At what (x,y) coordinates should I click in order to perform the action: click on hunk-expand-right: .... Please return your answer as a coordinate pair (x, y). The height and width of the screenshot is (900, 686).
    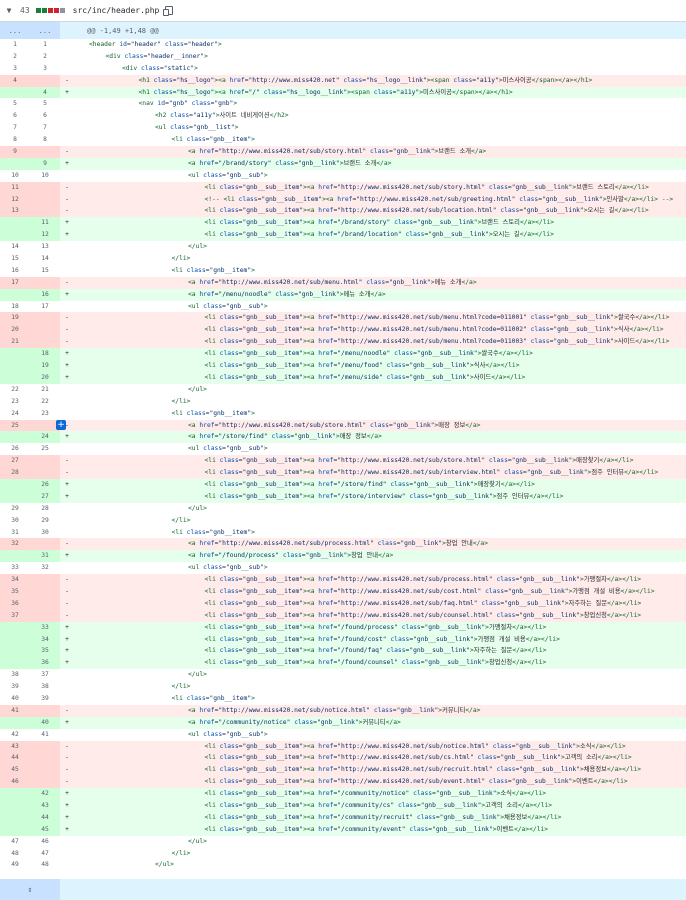
    Looking at the image, I should click on (45, 30).